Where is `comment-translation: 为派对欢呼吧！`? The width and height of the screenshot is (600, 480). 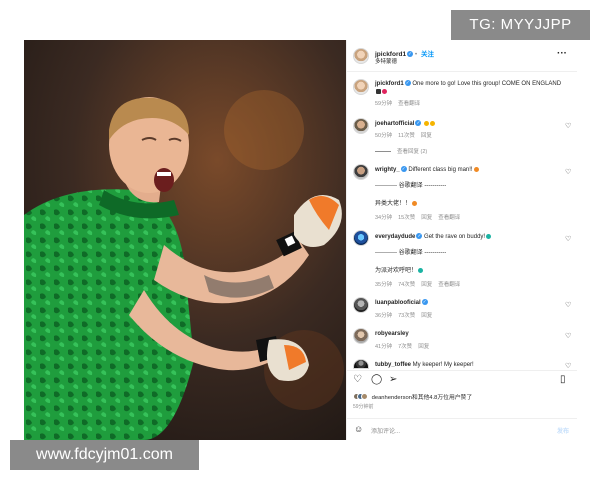
comment-translation: 为派对欢呼吧！ is located at coordinates (399, 271).